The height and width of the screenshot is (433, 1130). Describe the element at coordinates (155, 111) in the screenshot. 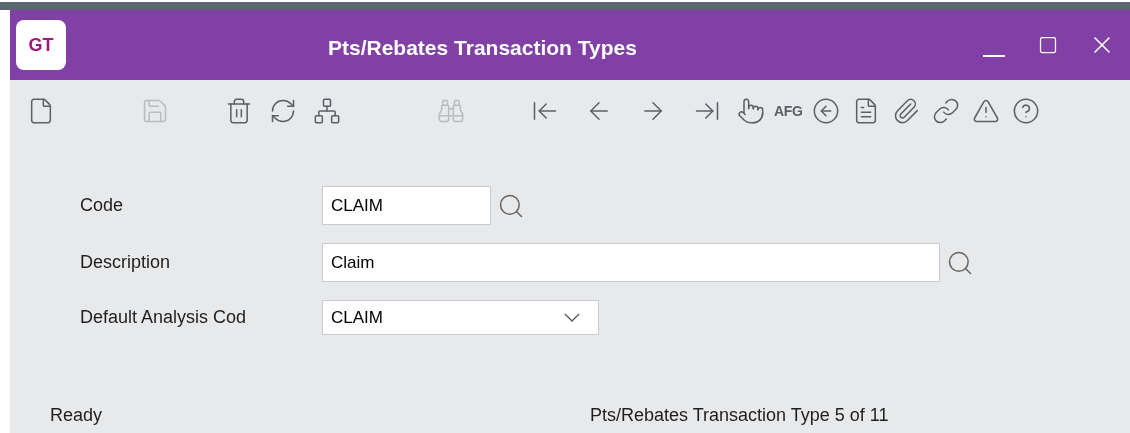

I see `save-icon` at that location.